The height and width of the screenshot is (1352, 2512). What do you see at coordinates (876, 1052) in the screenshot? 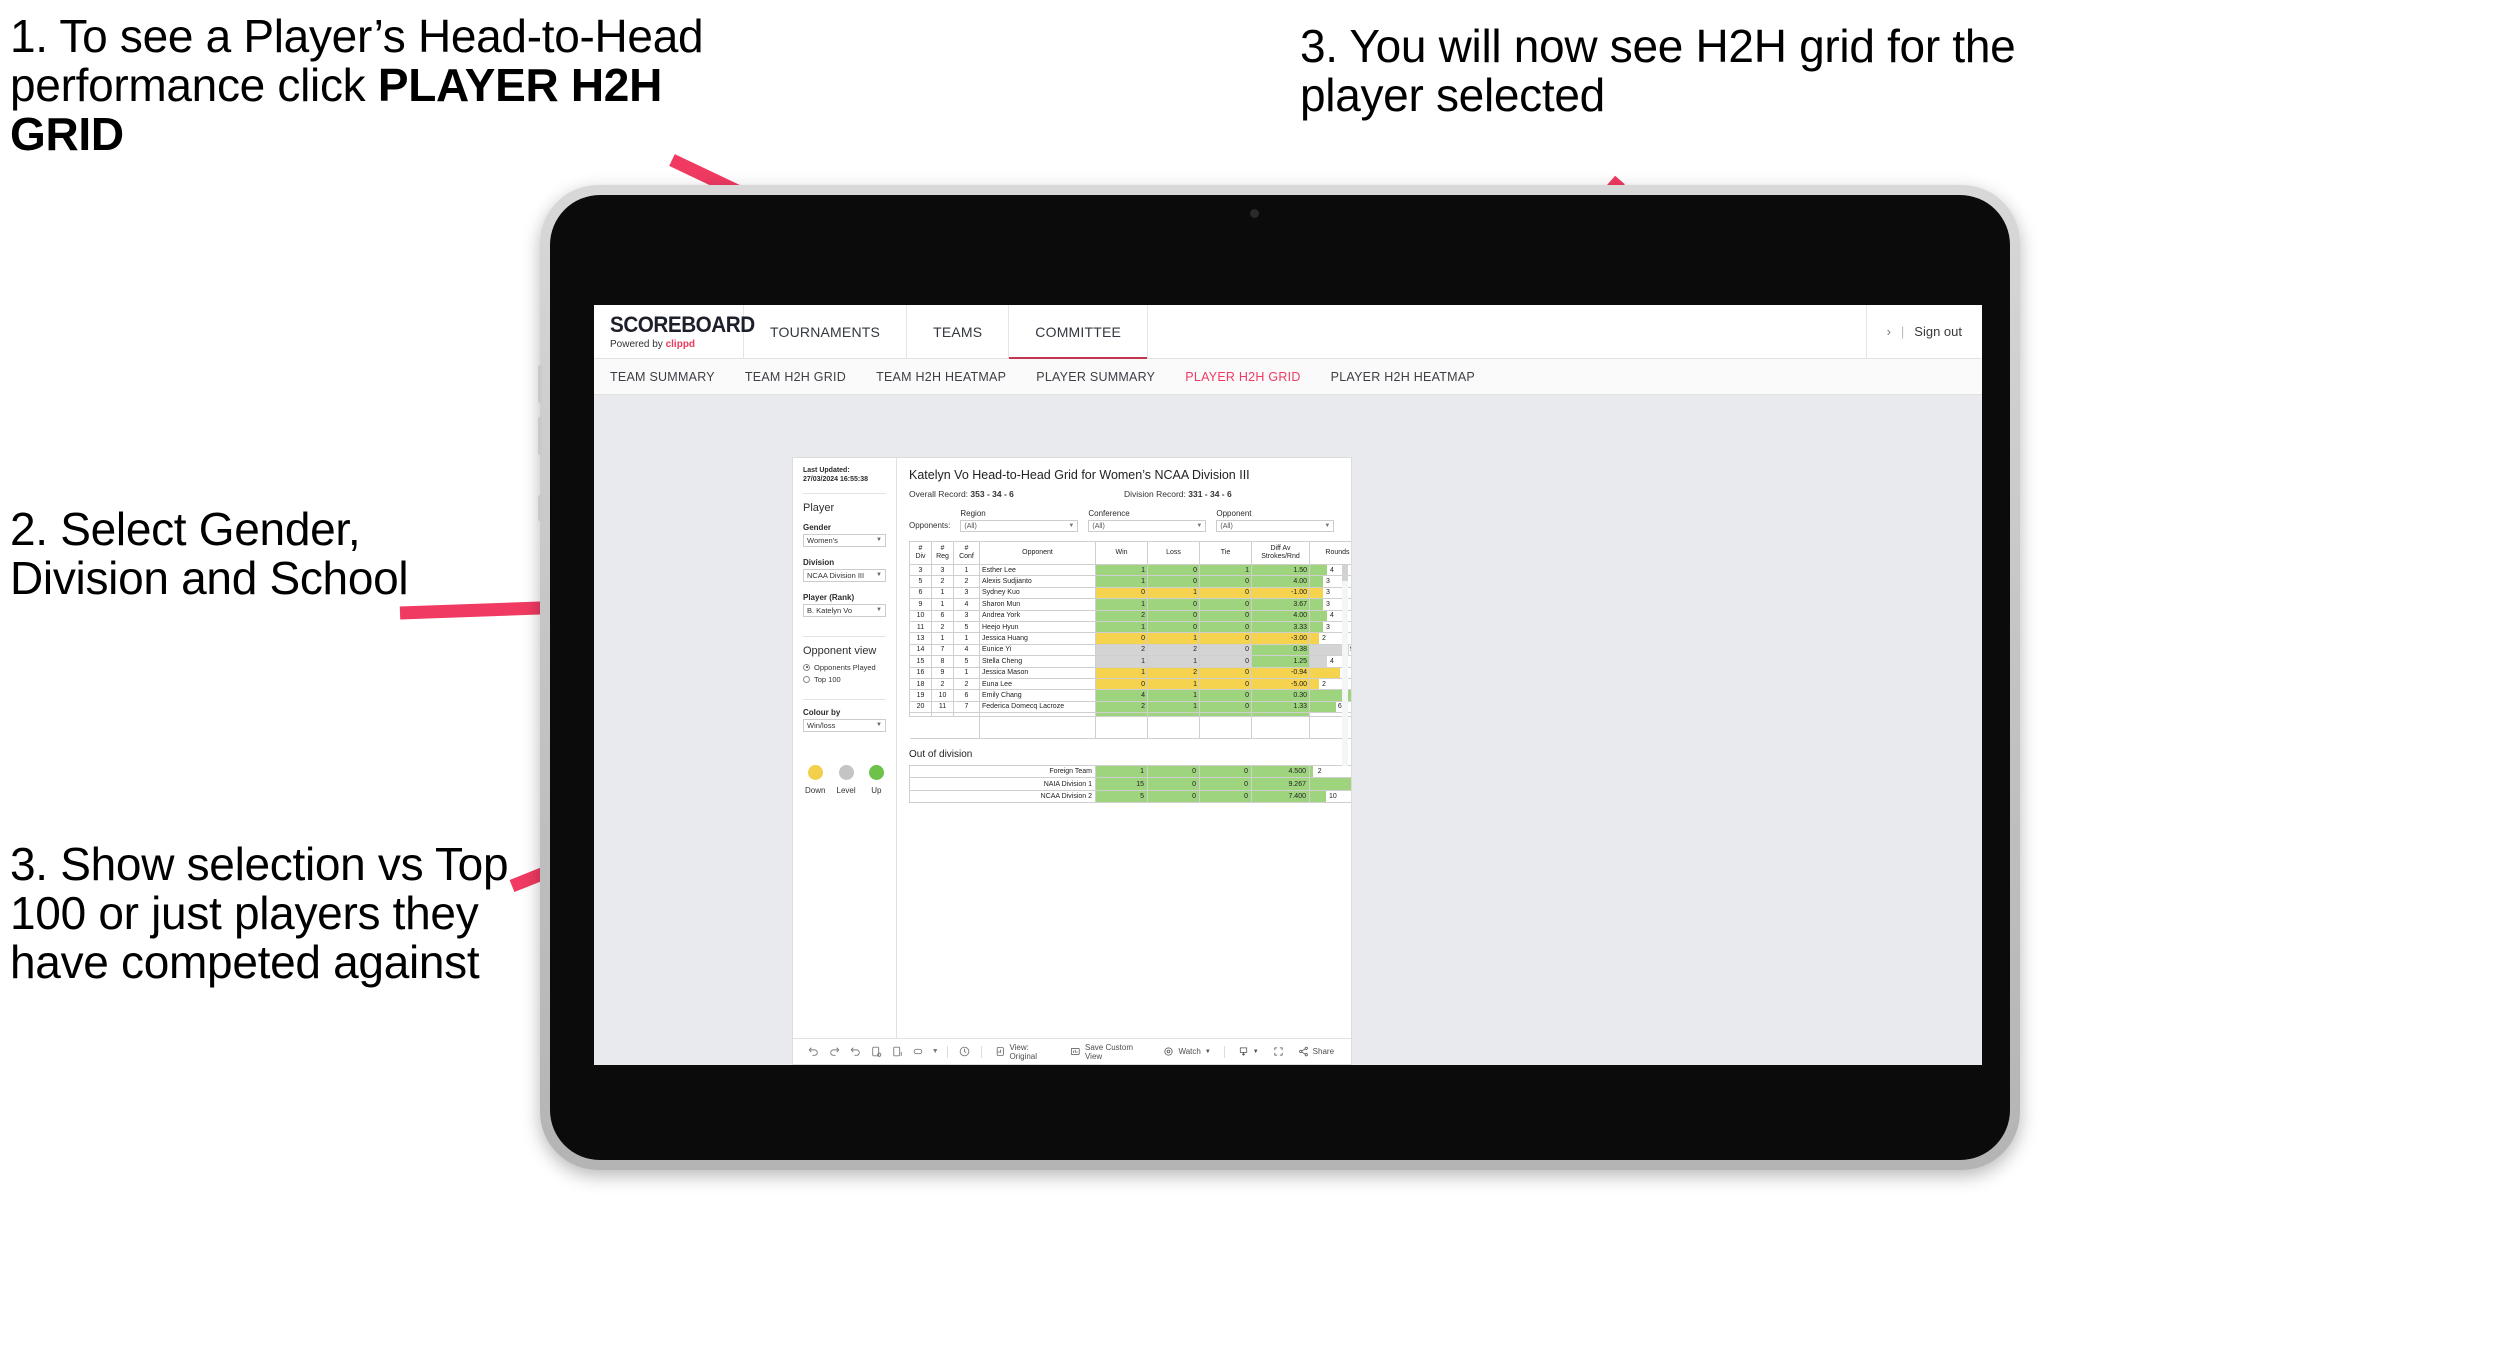
I see `refresh-icon` at bounding box center [876, 1052].